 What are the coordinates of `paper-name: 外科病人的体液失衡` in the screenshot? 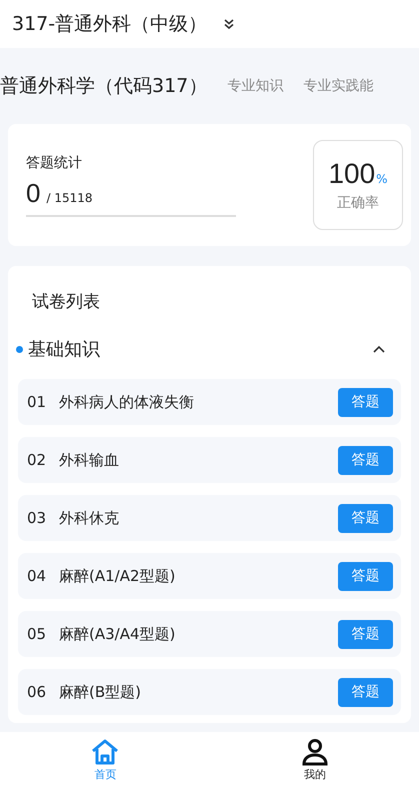 It's located at (127, 402).